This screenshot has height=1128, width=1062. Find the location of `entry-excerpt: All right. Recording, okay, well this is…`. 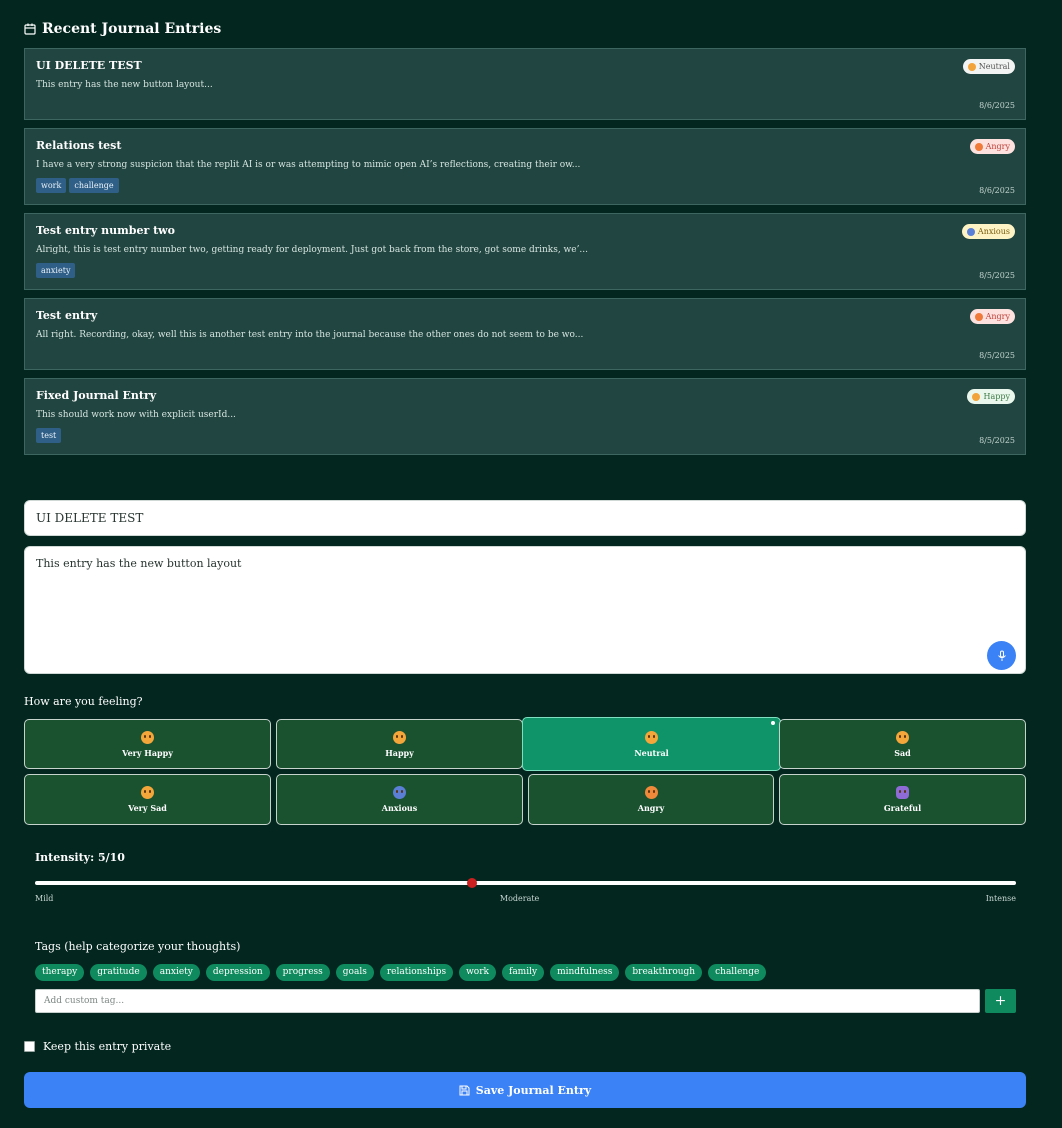

entry-excerpt: All right. Recording, okay, well this is… is located at coordinates (310, 335).